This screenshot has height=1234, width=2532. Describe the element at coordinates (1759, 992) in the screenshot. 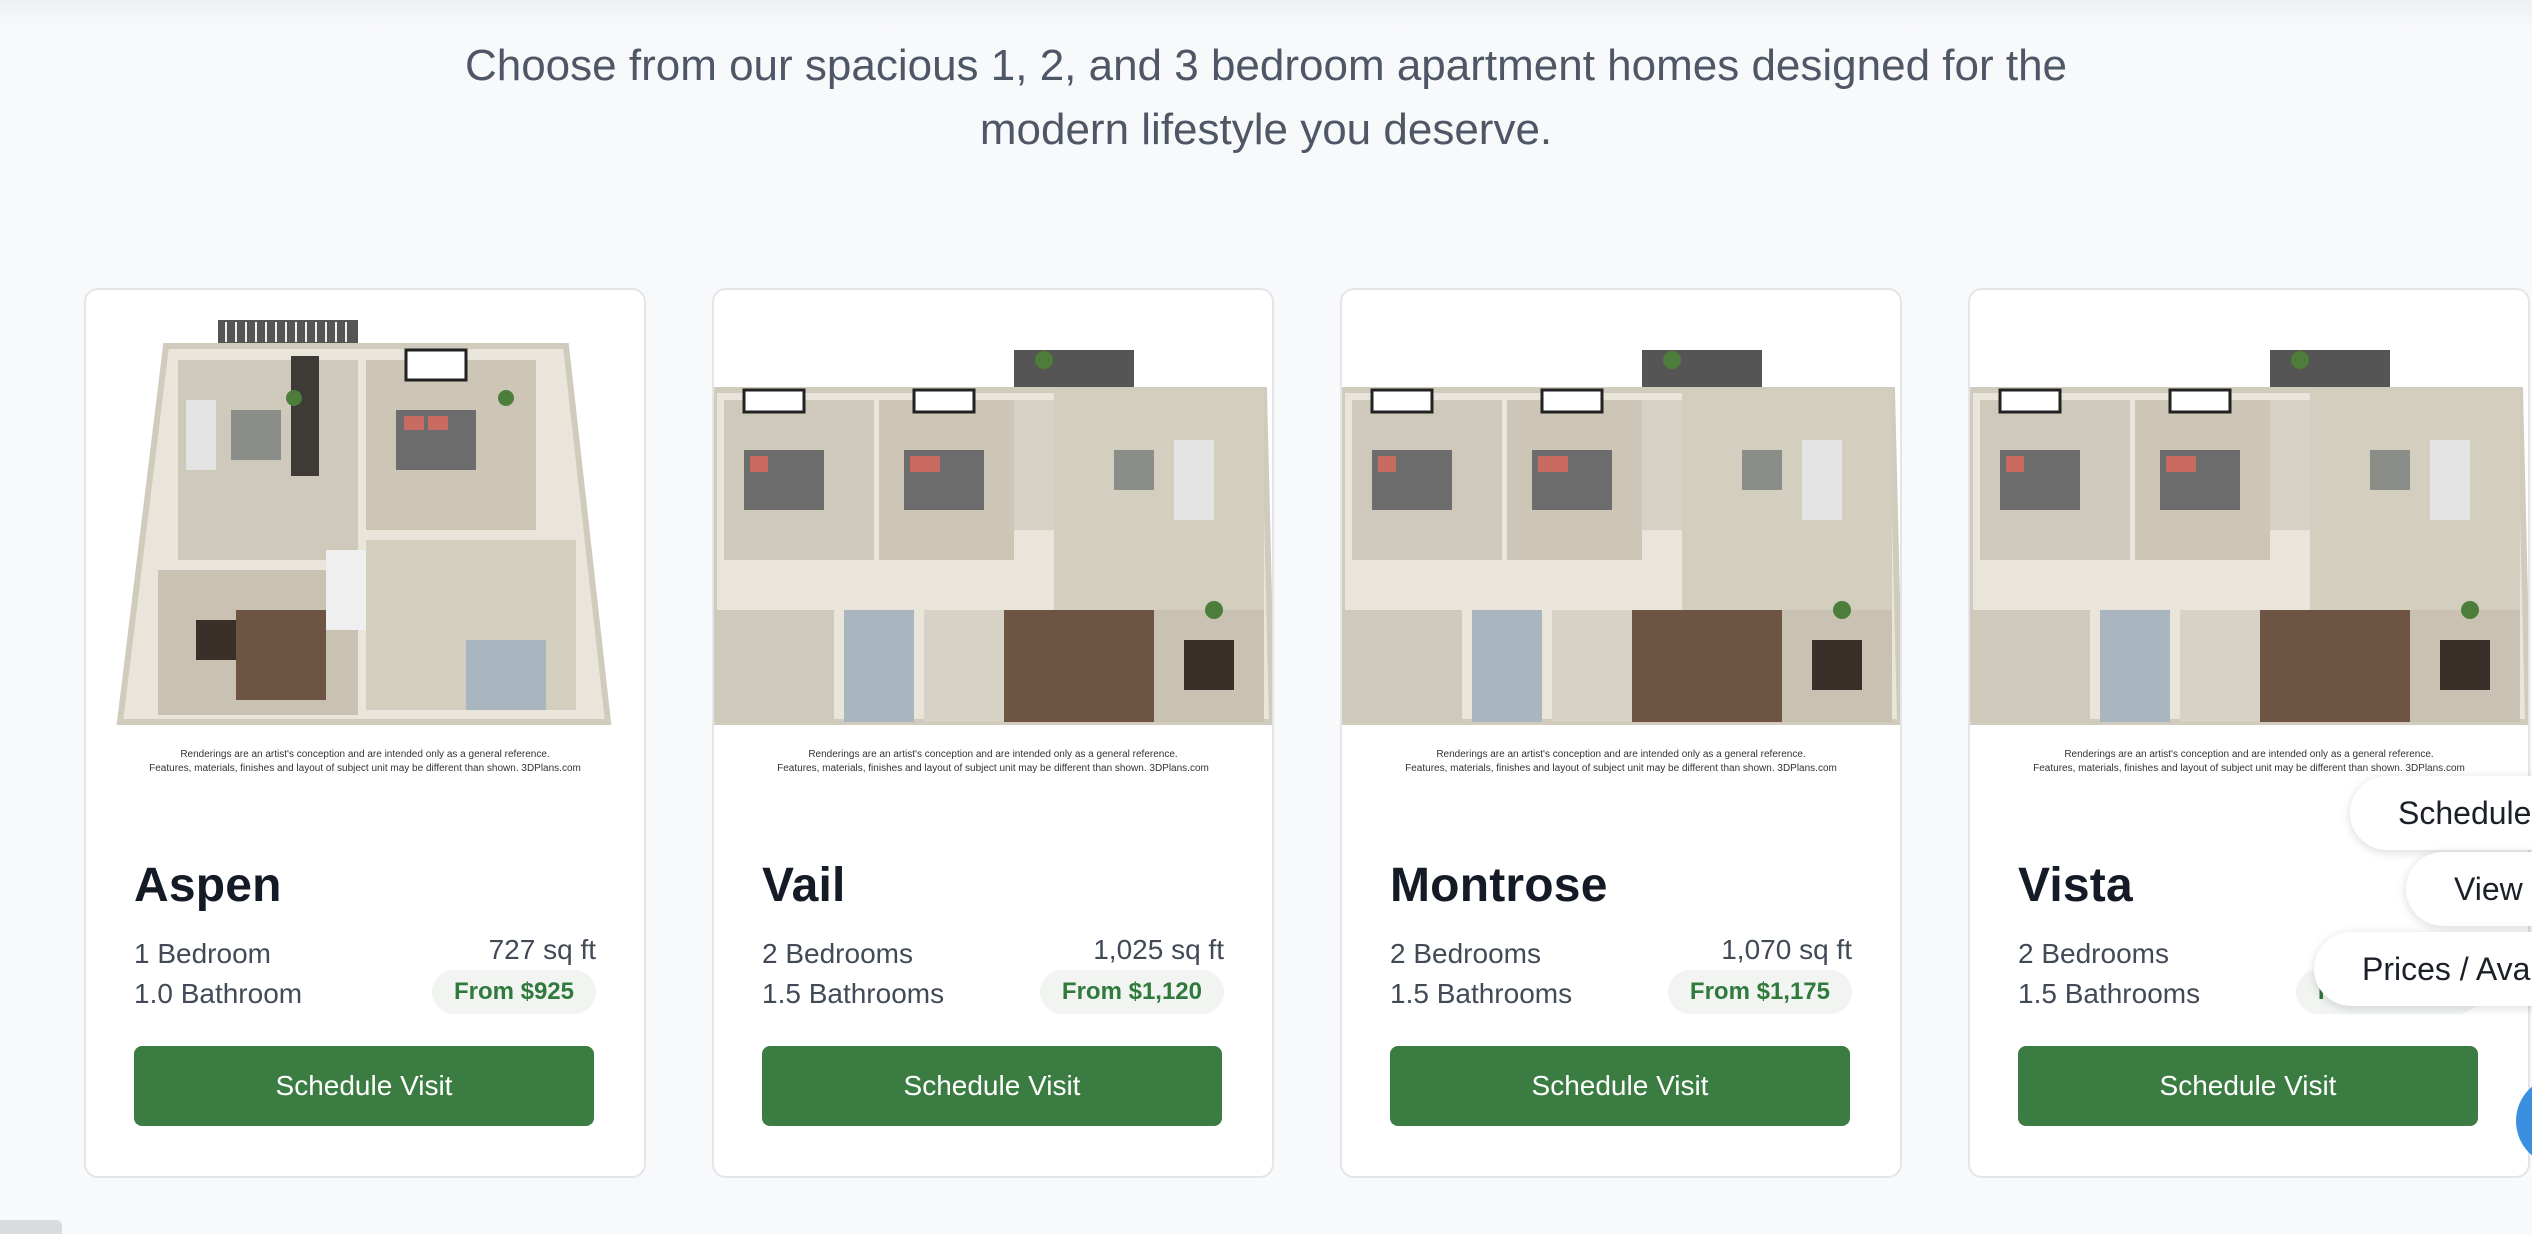

I see `price-badge: From $1,175` at that location.